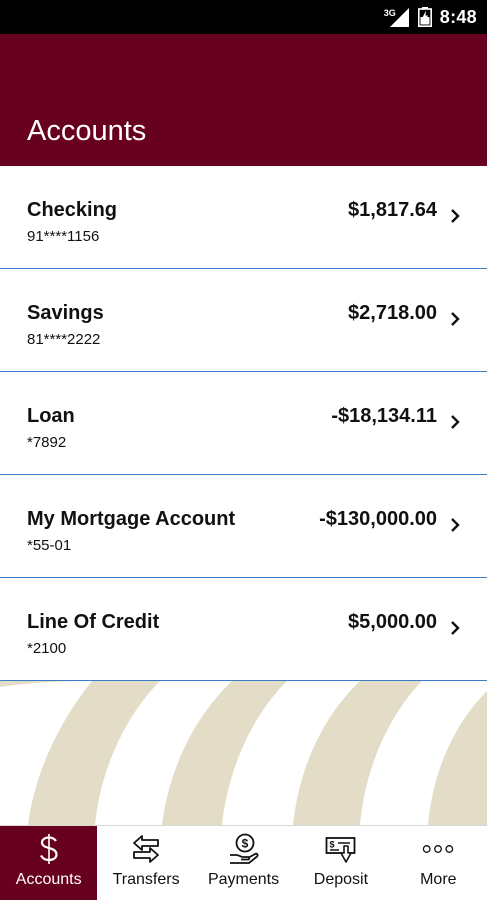 The image size is (487, 900). I want to click on nav-transfers: Transfers, so click(145, 863).